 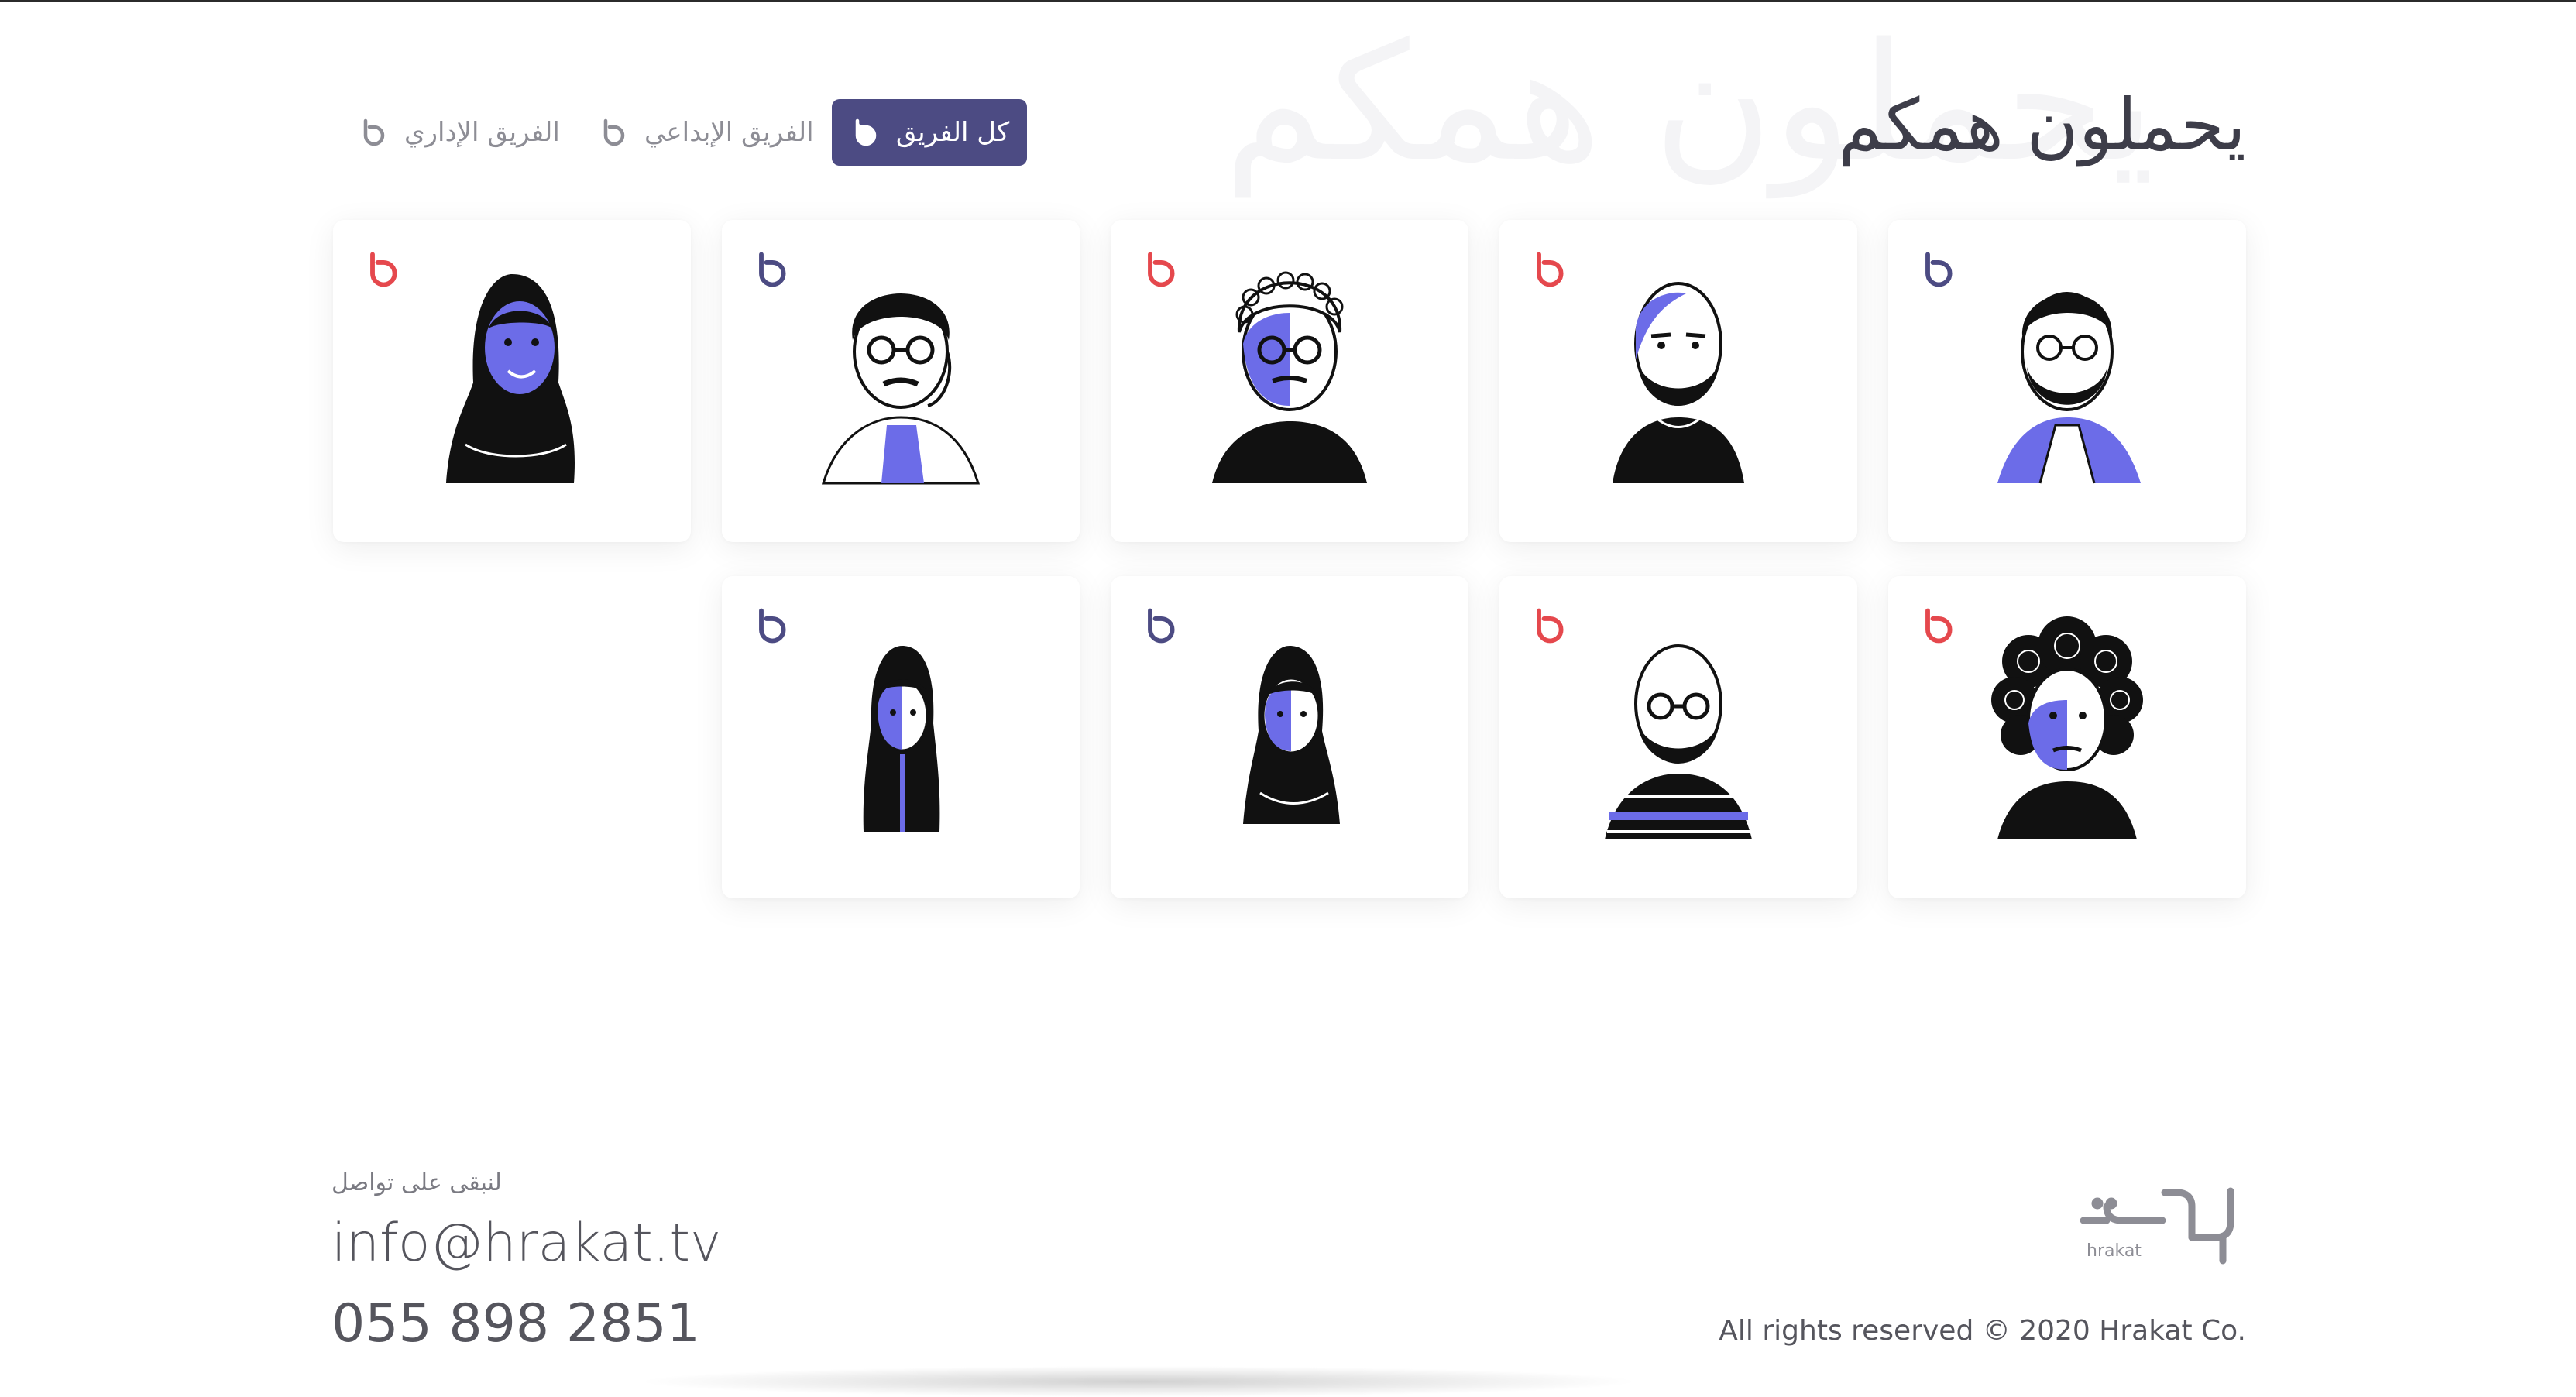 What do you see at coordinates (2069, 388) in the screenshot?
I see `man-glasses-beard-thobe-icon` at bounding box center [2069, 388].